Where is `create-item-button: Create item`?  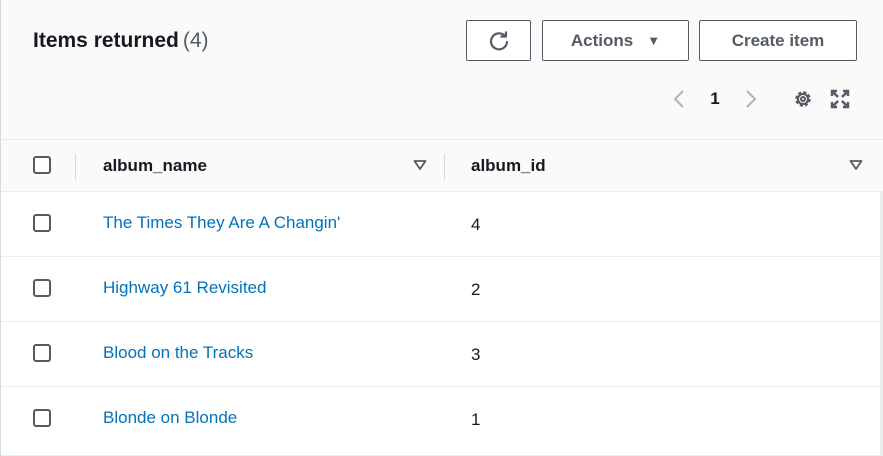 create-item-button: Create item is located at coordinates (778, 40).